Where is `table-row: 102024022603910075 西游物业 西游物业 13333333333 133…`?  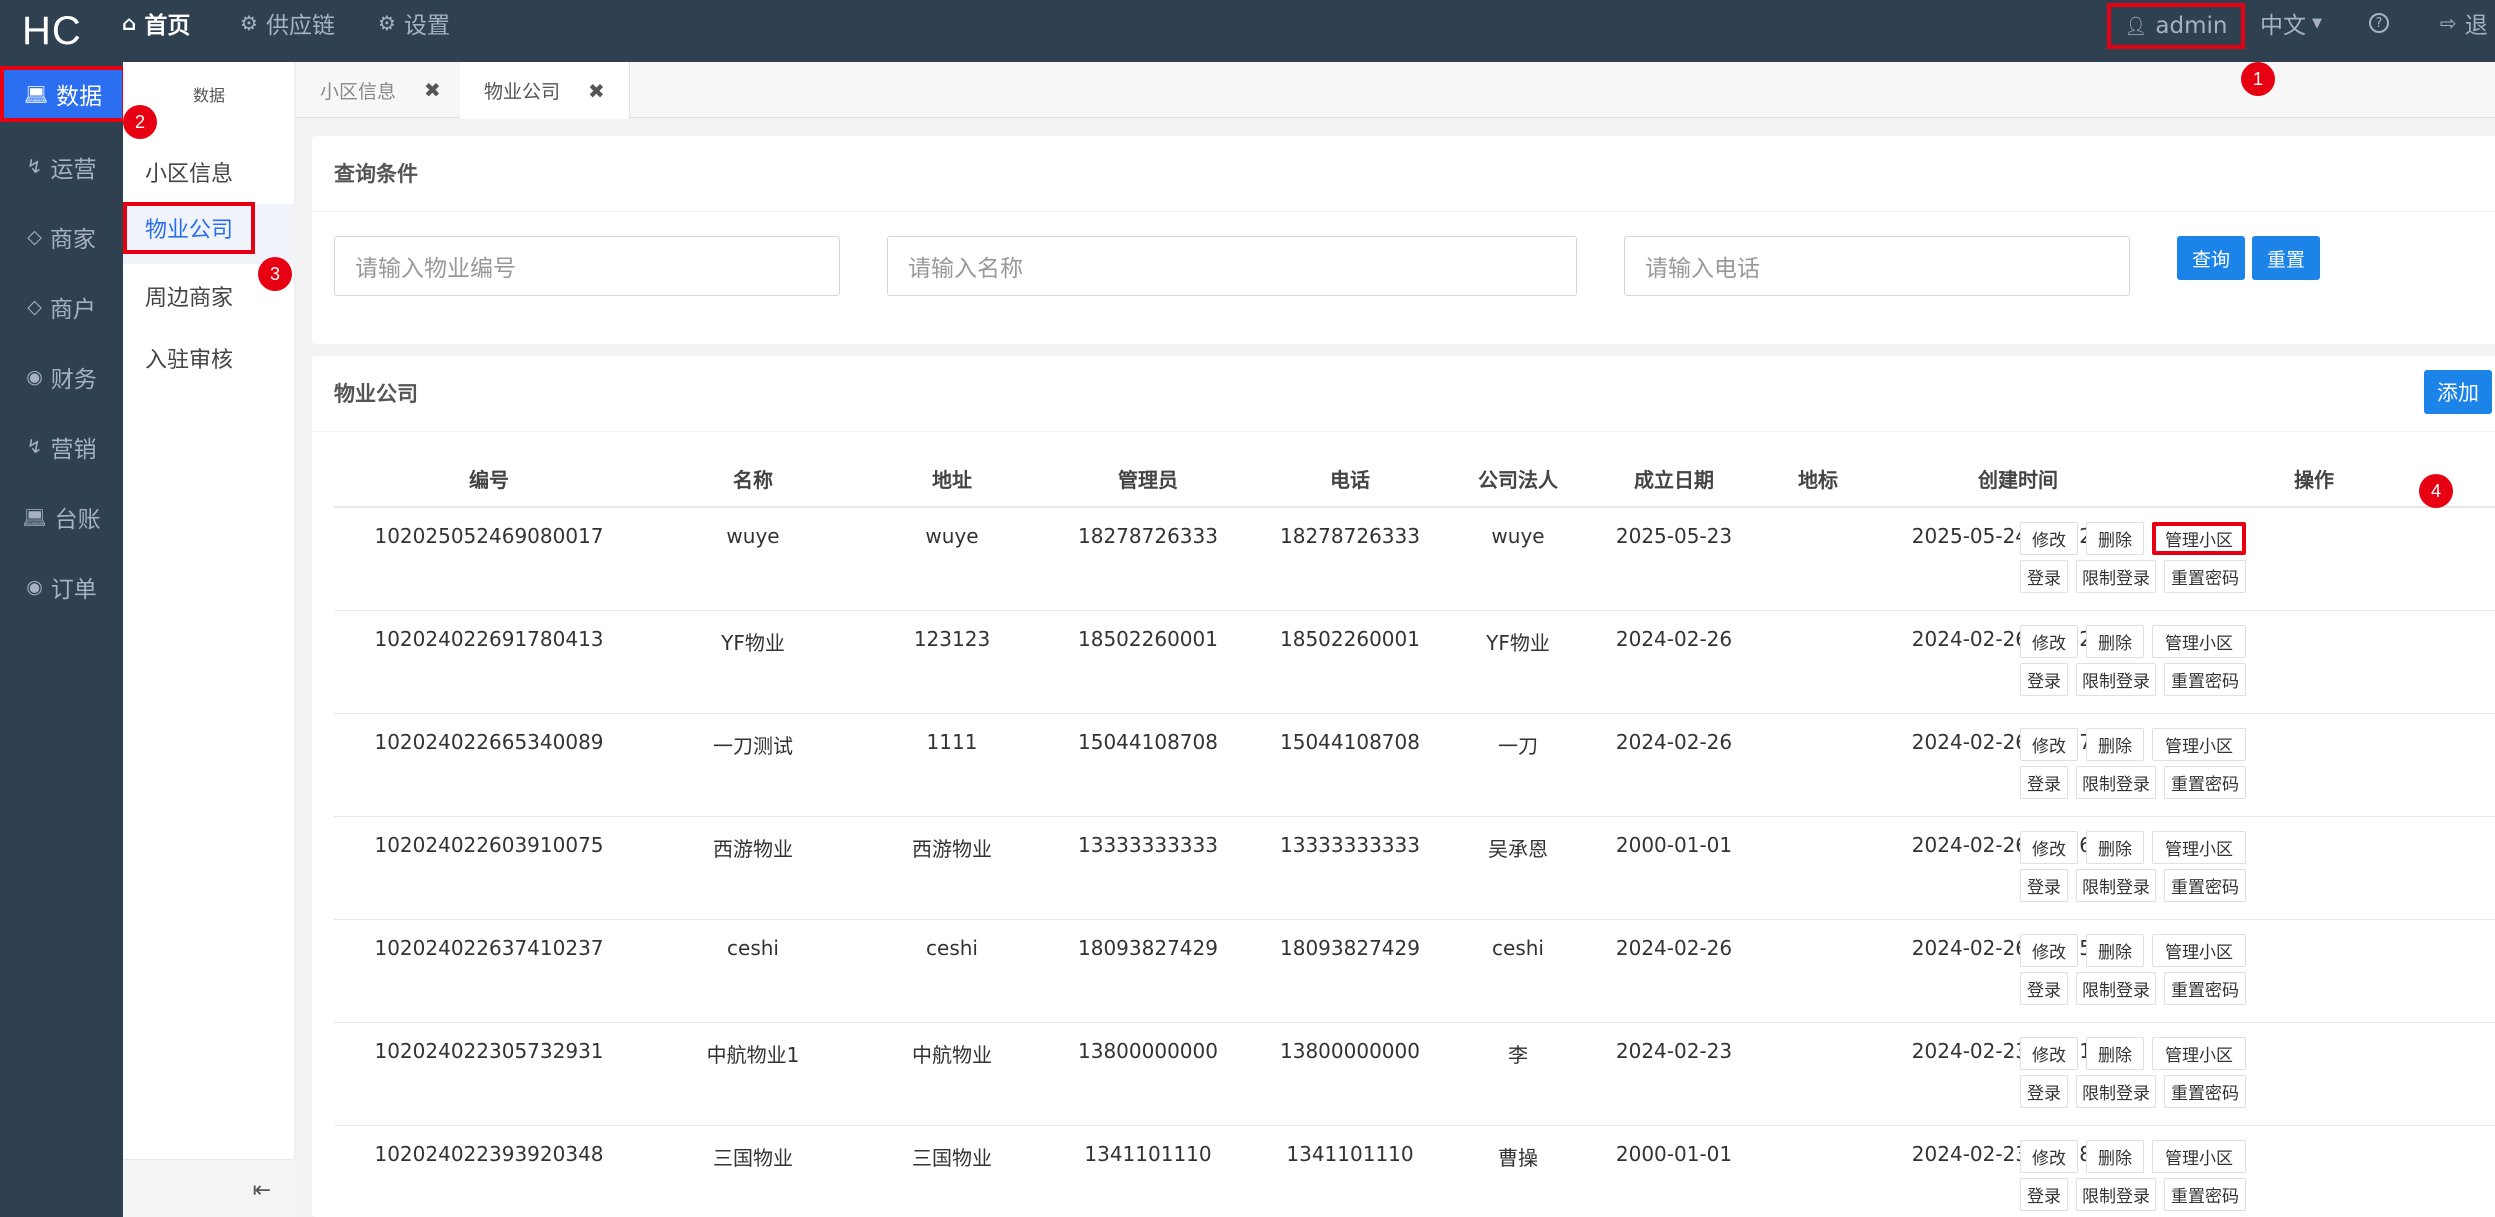
table-row: 102024022603910075 西游物业 西游物业 13333333333 133… is located at coordinates (1414, 868).